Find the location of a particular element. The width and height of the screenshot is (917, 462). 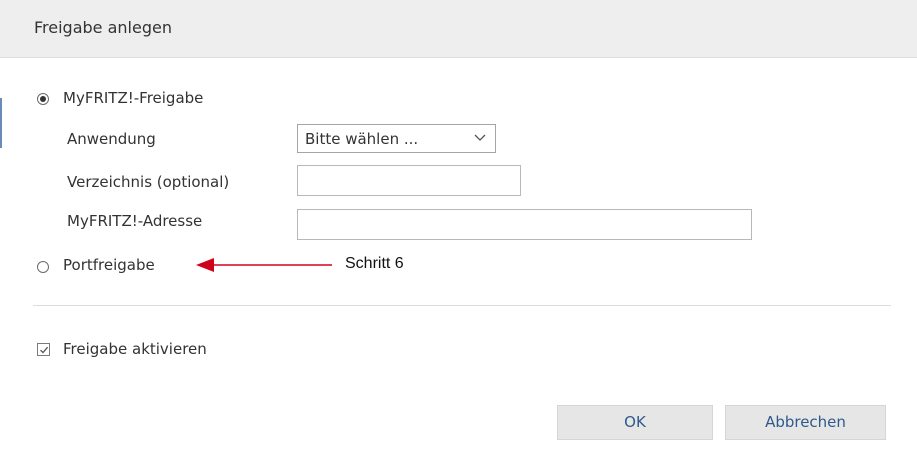

application-label: Anwendung is located at coordinates (111, 139).